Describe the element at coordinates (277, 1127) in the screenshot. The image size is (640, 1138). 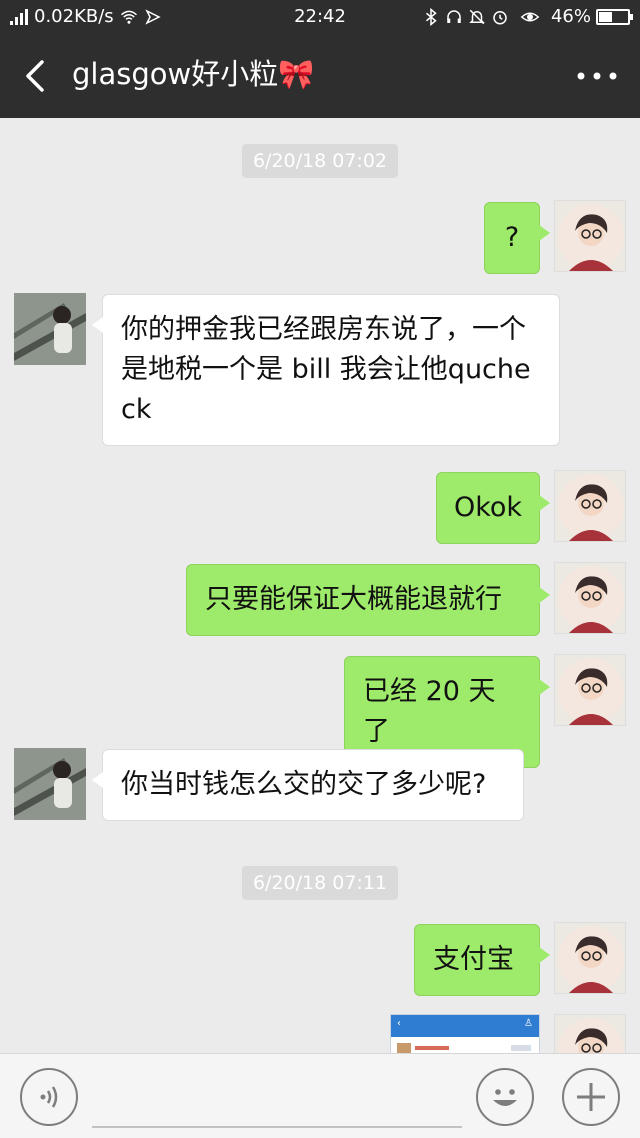
I see `message-input` at that location.